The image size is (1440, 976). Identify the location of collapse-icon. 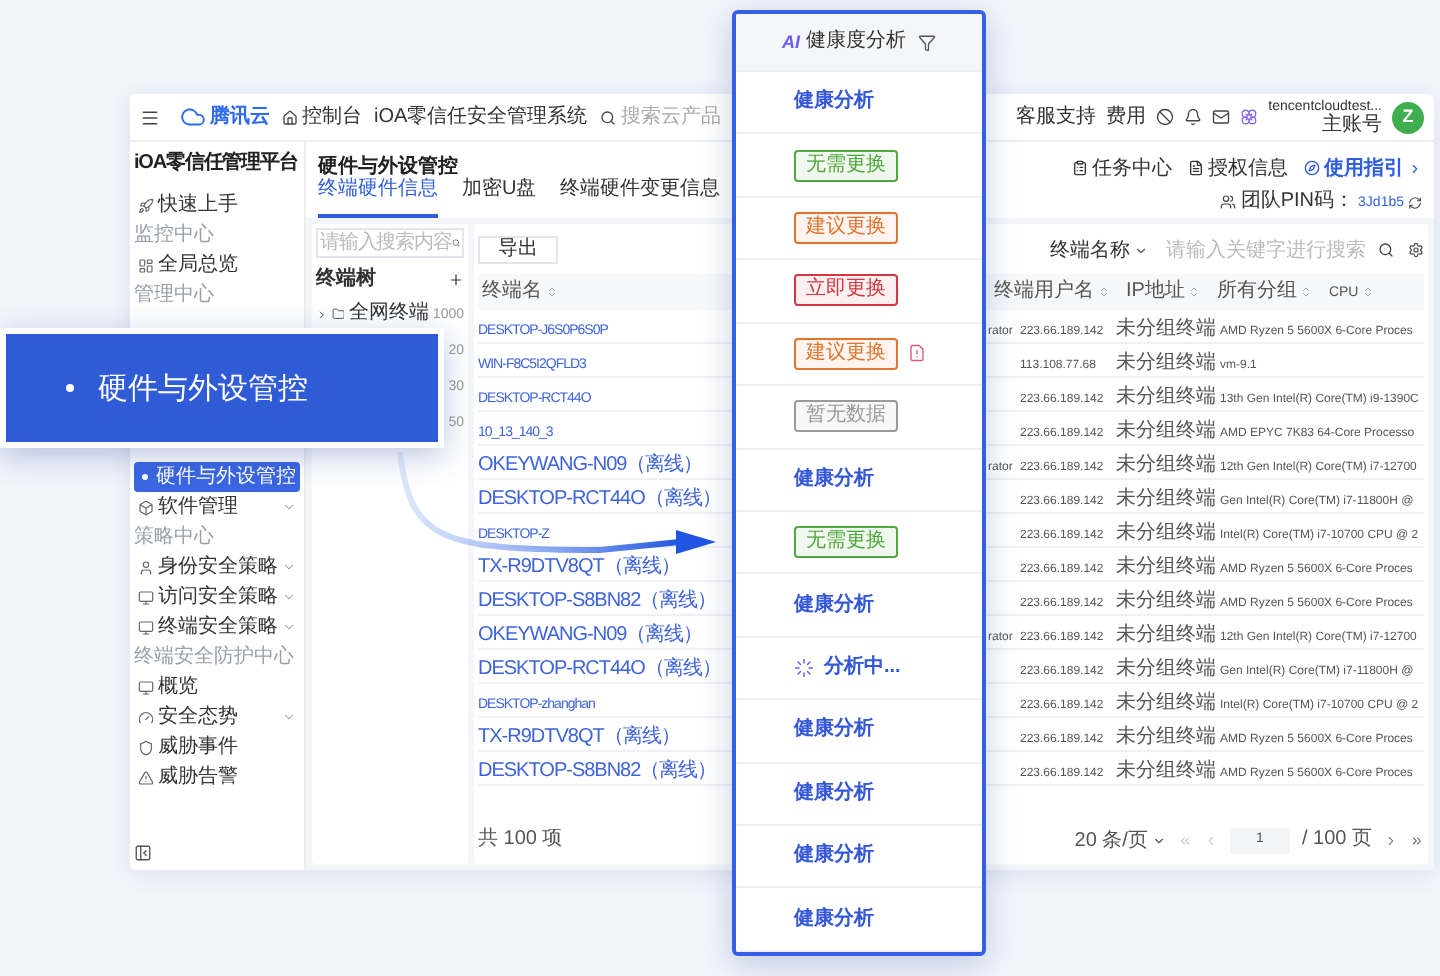
(143, 853).